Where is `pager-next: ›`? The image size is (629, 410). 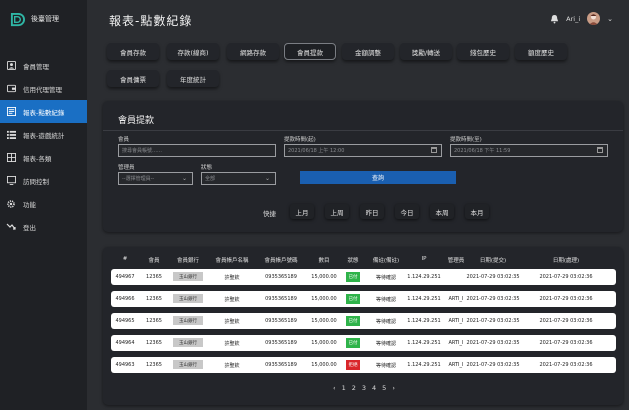 pager-next: › is located at coordinates (393, 388).